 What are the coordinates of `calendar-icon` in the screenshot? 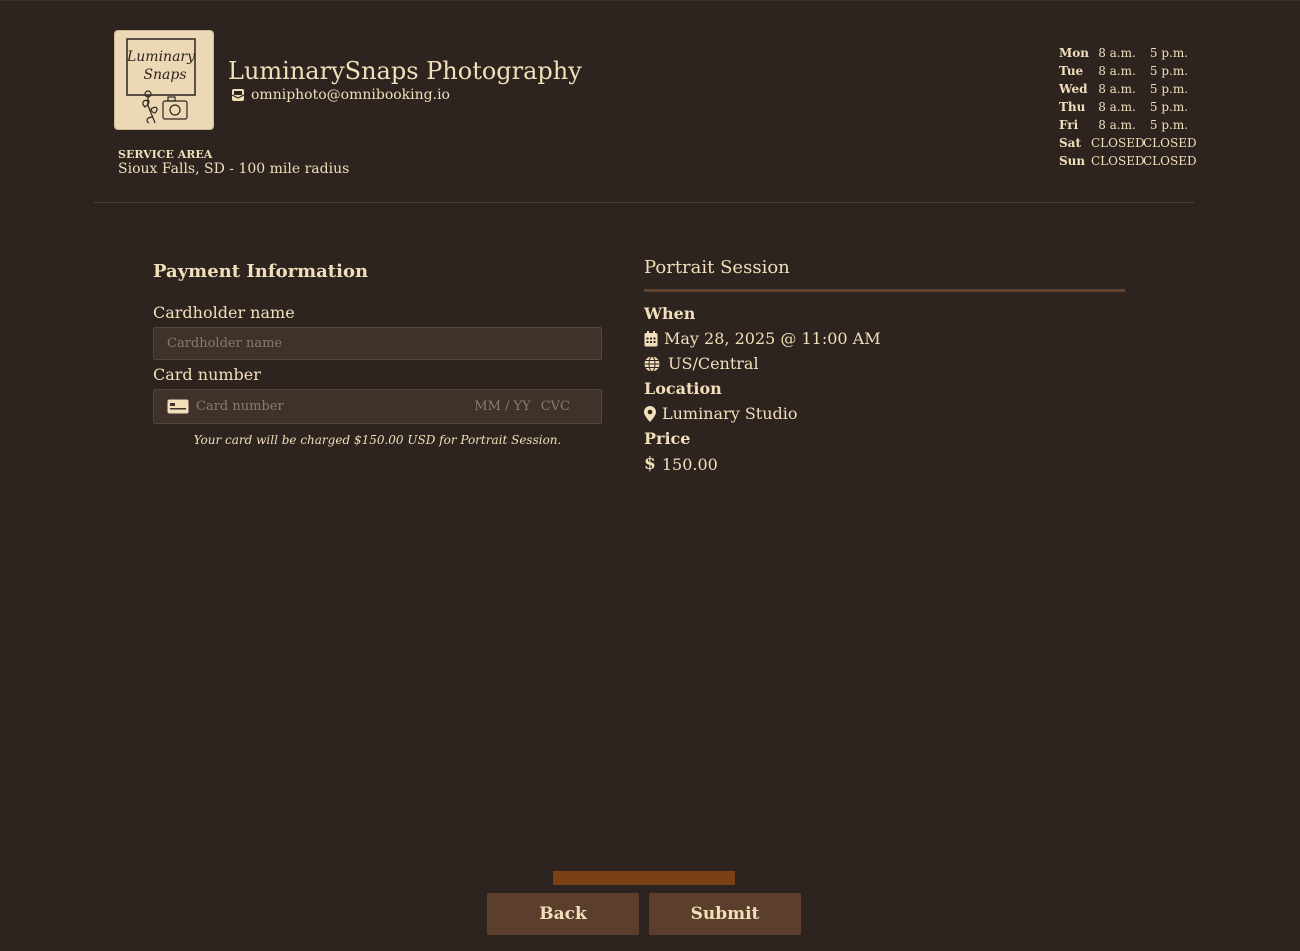 It's located at (651, 338).